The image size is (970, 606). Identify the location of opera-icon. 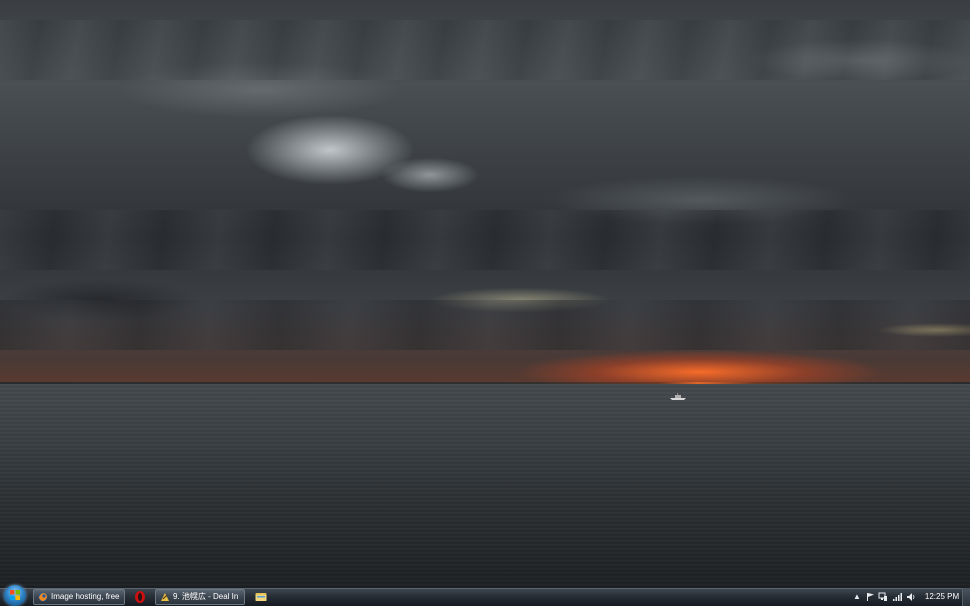
(140, 597).